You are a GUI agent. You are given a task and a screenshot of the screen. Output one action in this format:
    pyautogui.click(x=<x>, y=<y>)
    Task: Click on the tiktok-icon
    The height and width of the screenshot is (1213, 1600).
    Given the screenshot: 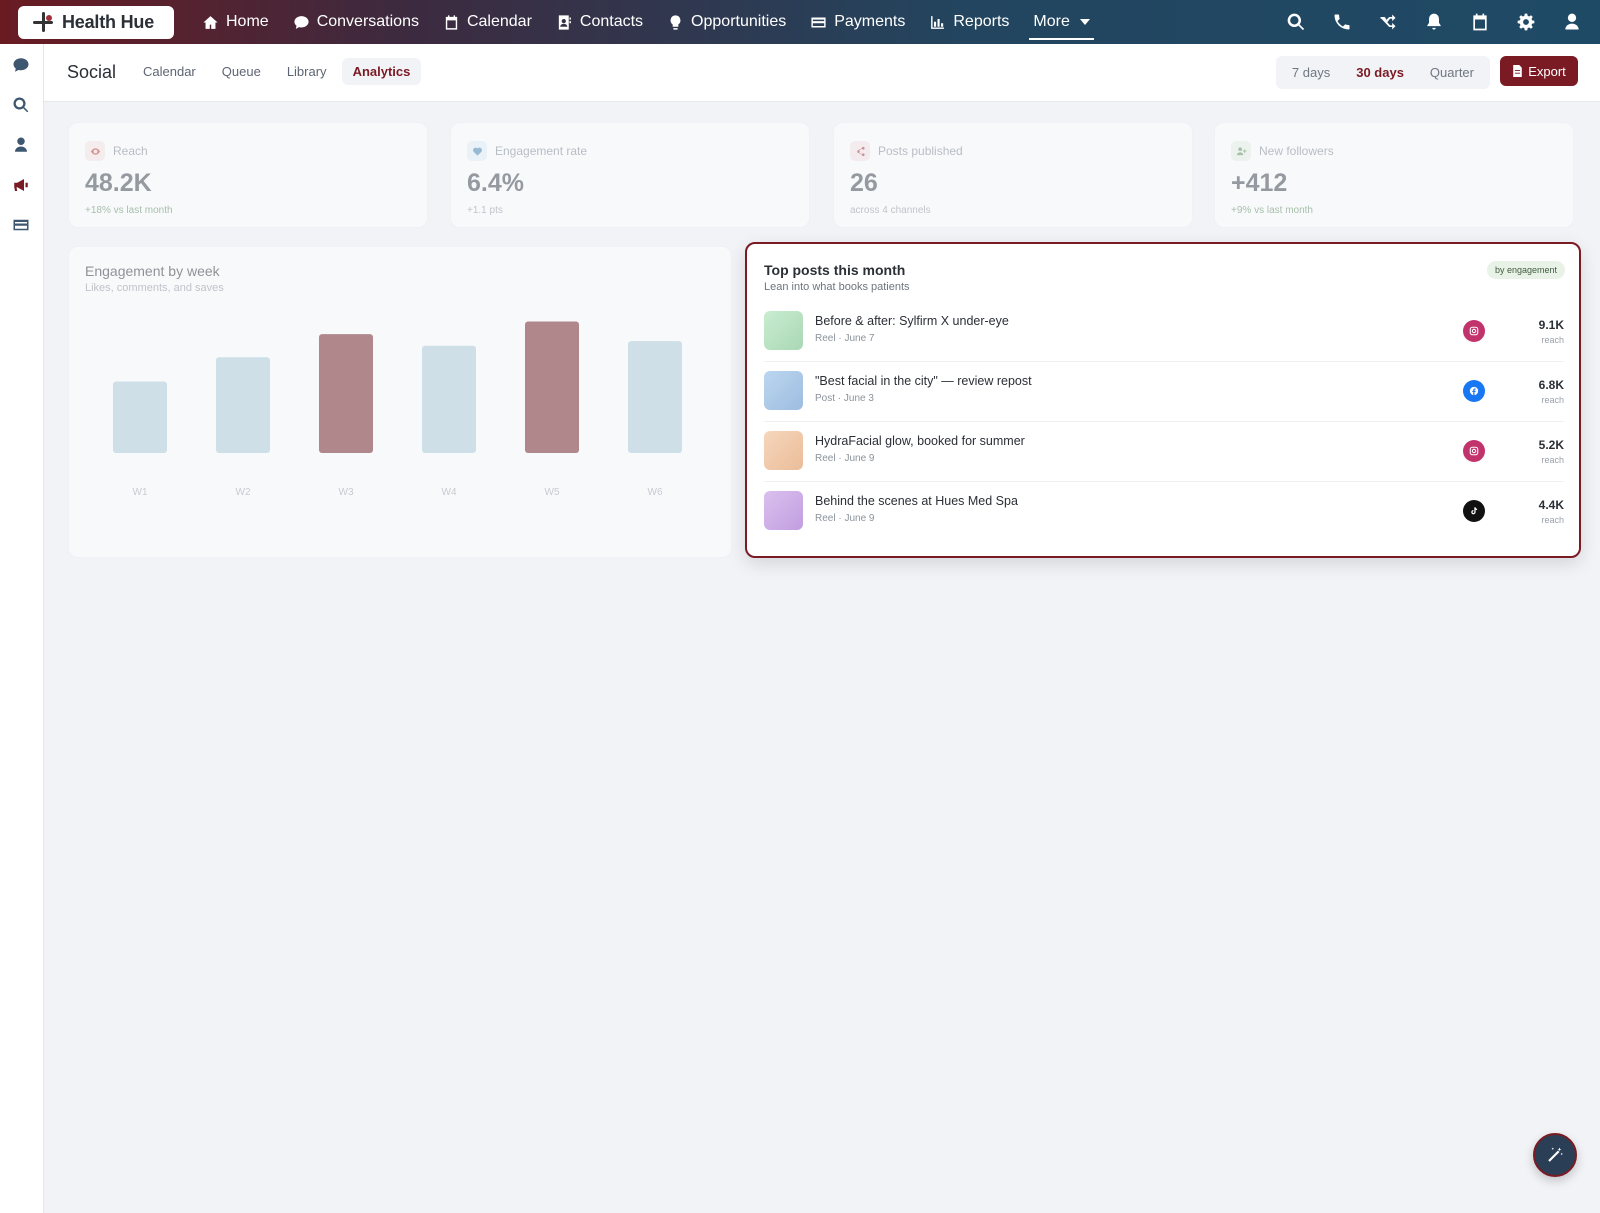 What is the action you would take?
    pyautogui.click(x=1474, y=511)
    